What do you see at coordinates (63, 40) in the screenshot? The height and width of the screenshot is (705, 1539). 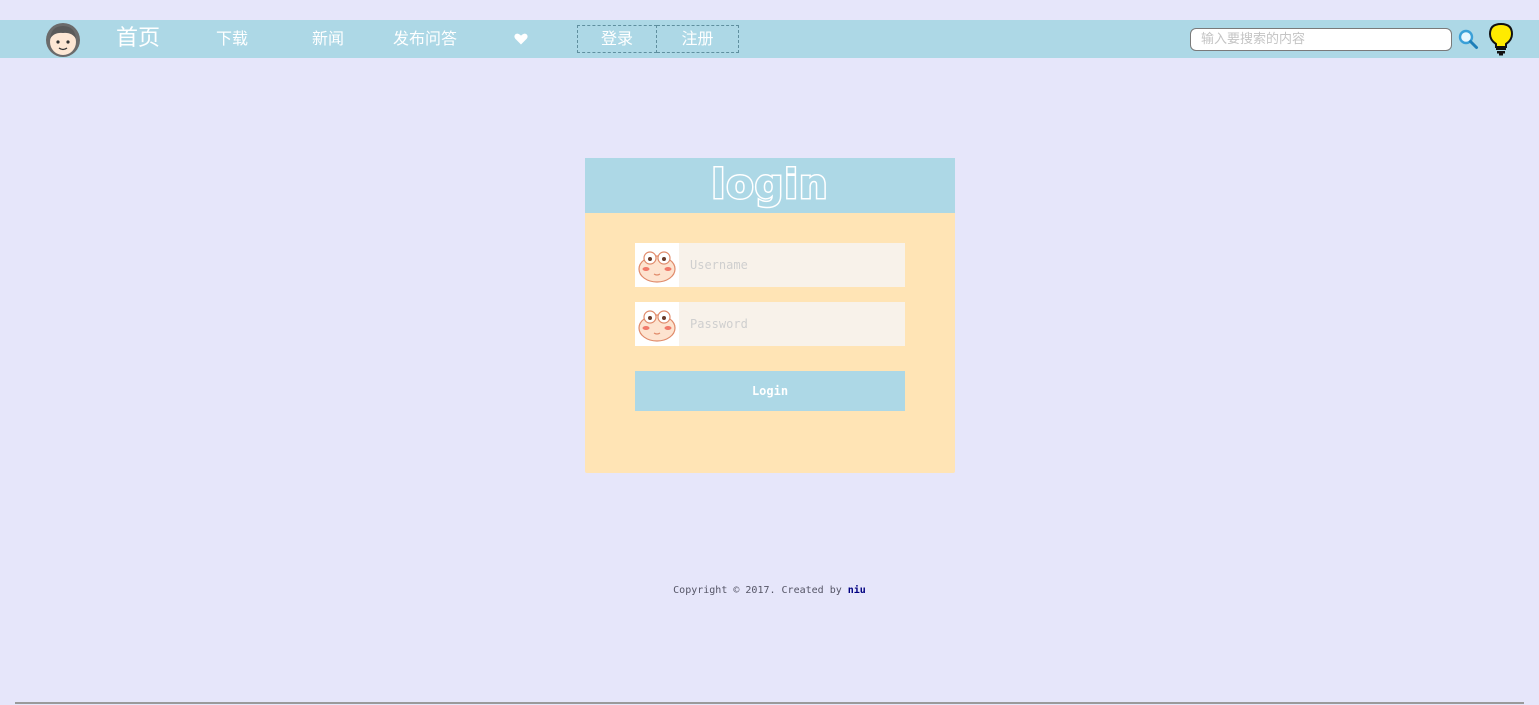 I see `boy-avatar-icon` at bounding box center [63, 40].